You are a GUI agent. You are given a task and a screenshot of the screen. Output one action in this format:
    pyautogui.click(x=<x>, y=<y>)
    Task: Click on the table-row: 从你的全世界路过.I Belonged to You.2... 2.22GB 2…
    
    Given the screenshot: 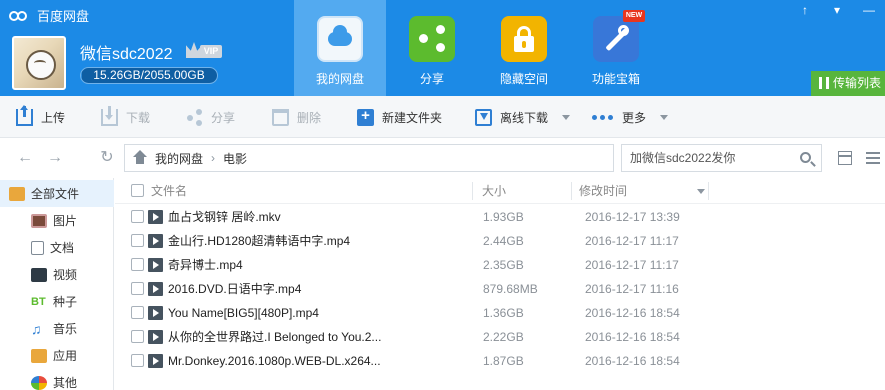 What is the action you would take?
    pyautogui.click(x=500, y=337)
    